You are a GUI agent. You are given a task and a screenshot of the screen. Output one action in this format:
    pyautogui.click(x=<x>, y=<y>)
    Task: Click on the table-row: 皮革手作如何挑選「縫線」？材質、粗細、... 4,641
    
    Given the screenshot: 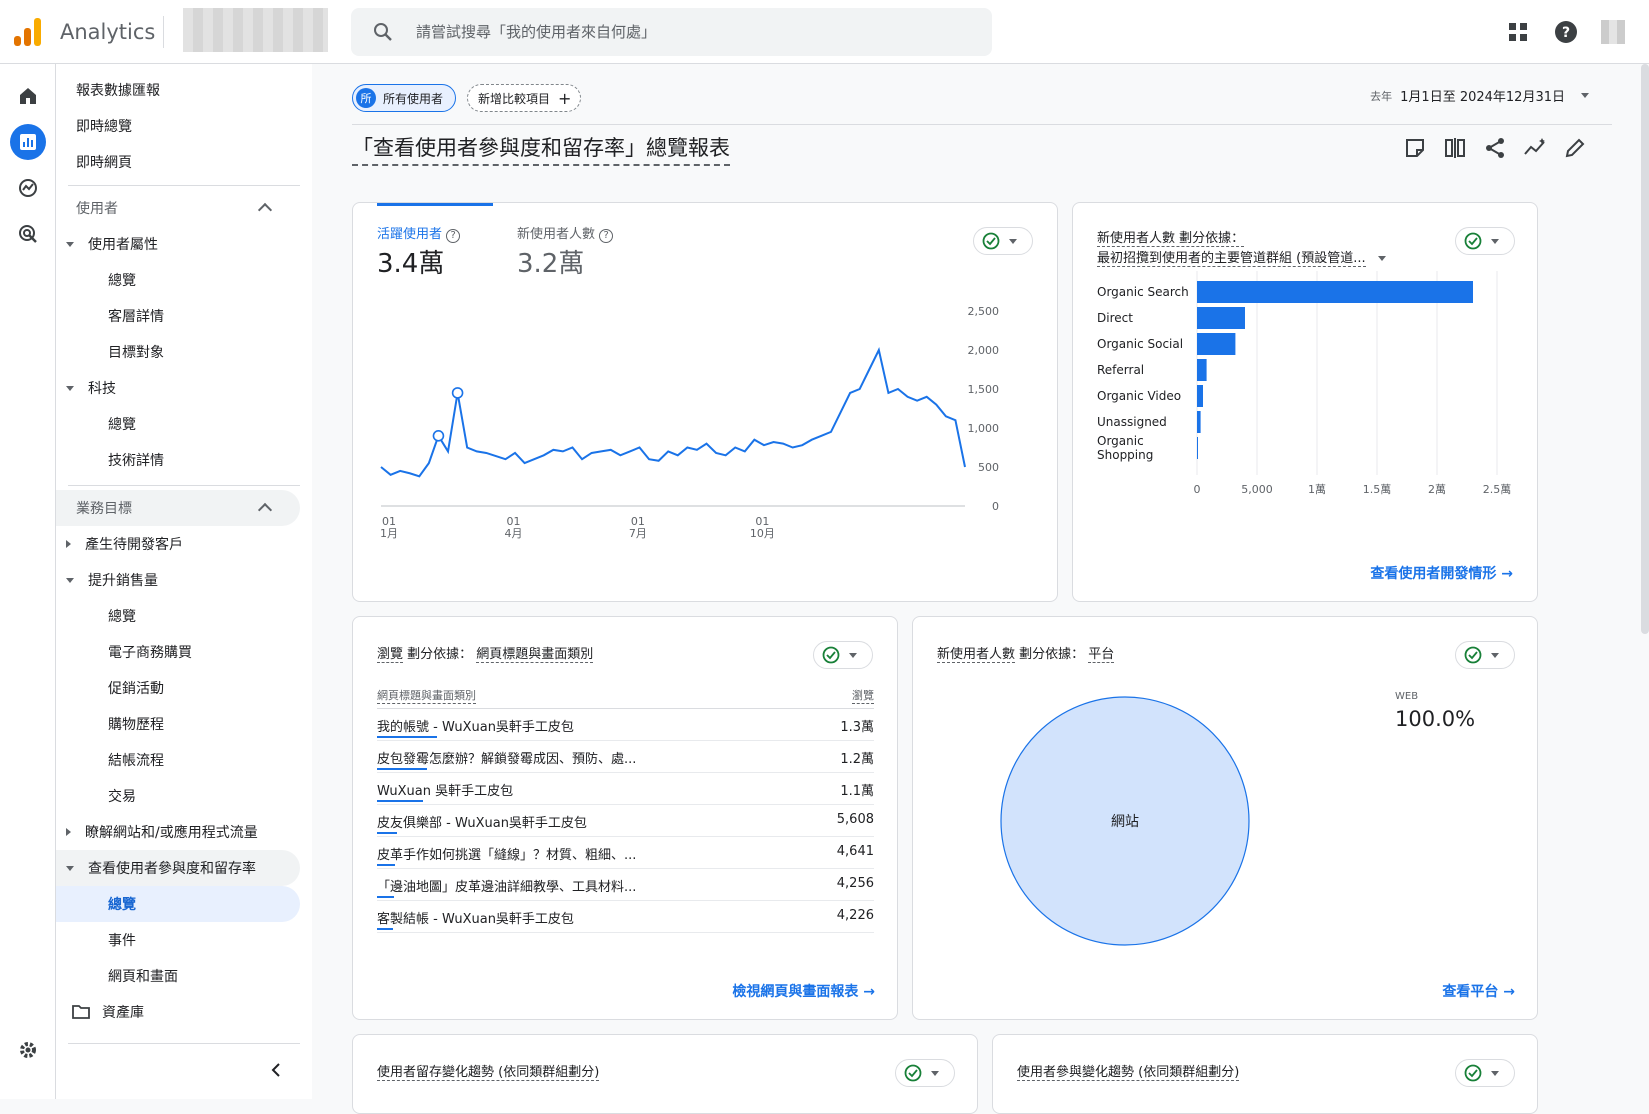 What is the action you would take?
    pyautogui.click(x=625, y=853)
    